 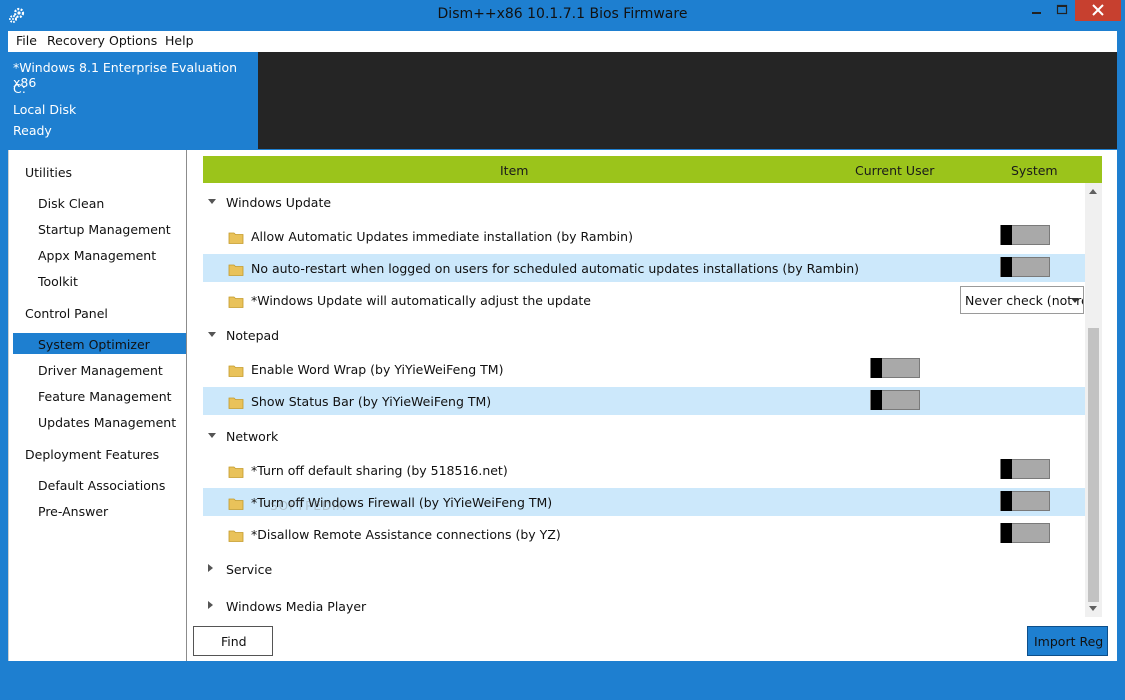 I want to click on disk-label: Local Disk, so click(x=45, y=109).